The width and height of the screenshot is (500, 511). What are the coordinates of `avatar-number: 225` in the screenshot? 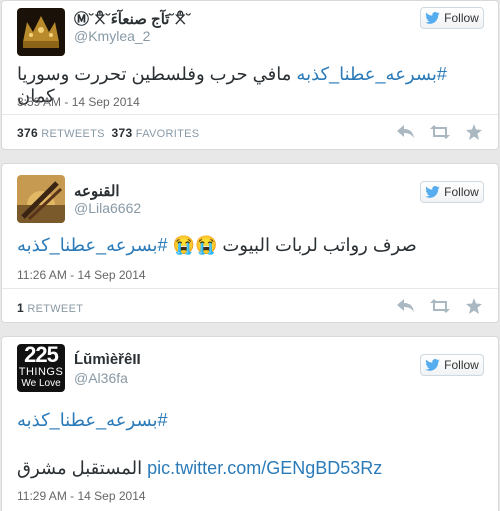 It's located at (41, 355).